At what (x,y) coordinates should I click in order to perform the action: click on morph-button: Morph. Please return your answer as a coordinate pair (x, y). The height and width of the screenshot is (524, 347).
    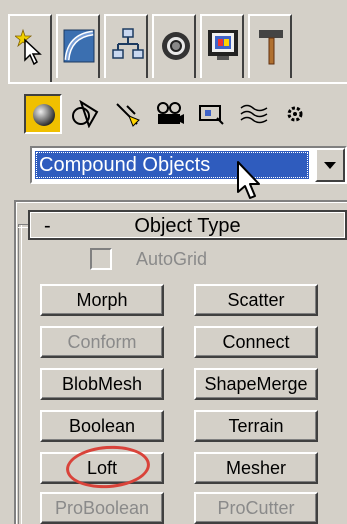
    Looking at the image, I should click on (102, 300).